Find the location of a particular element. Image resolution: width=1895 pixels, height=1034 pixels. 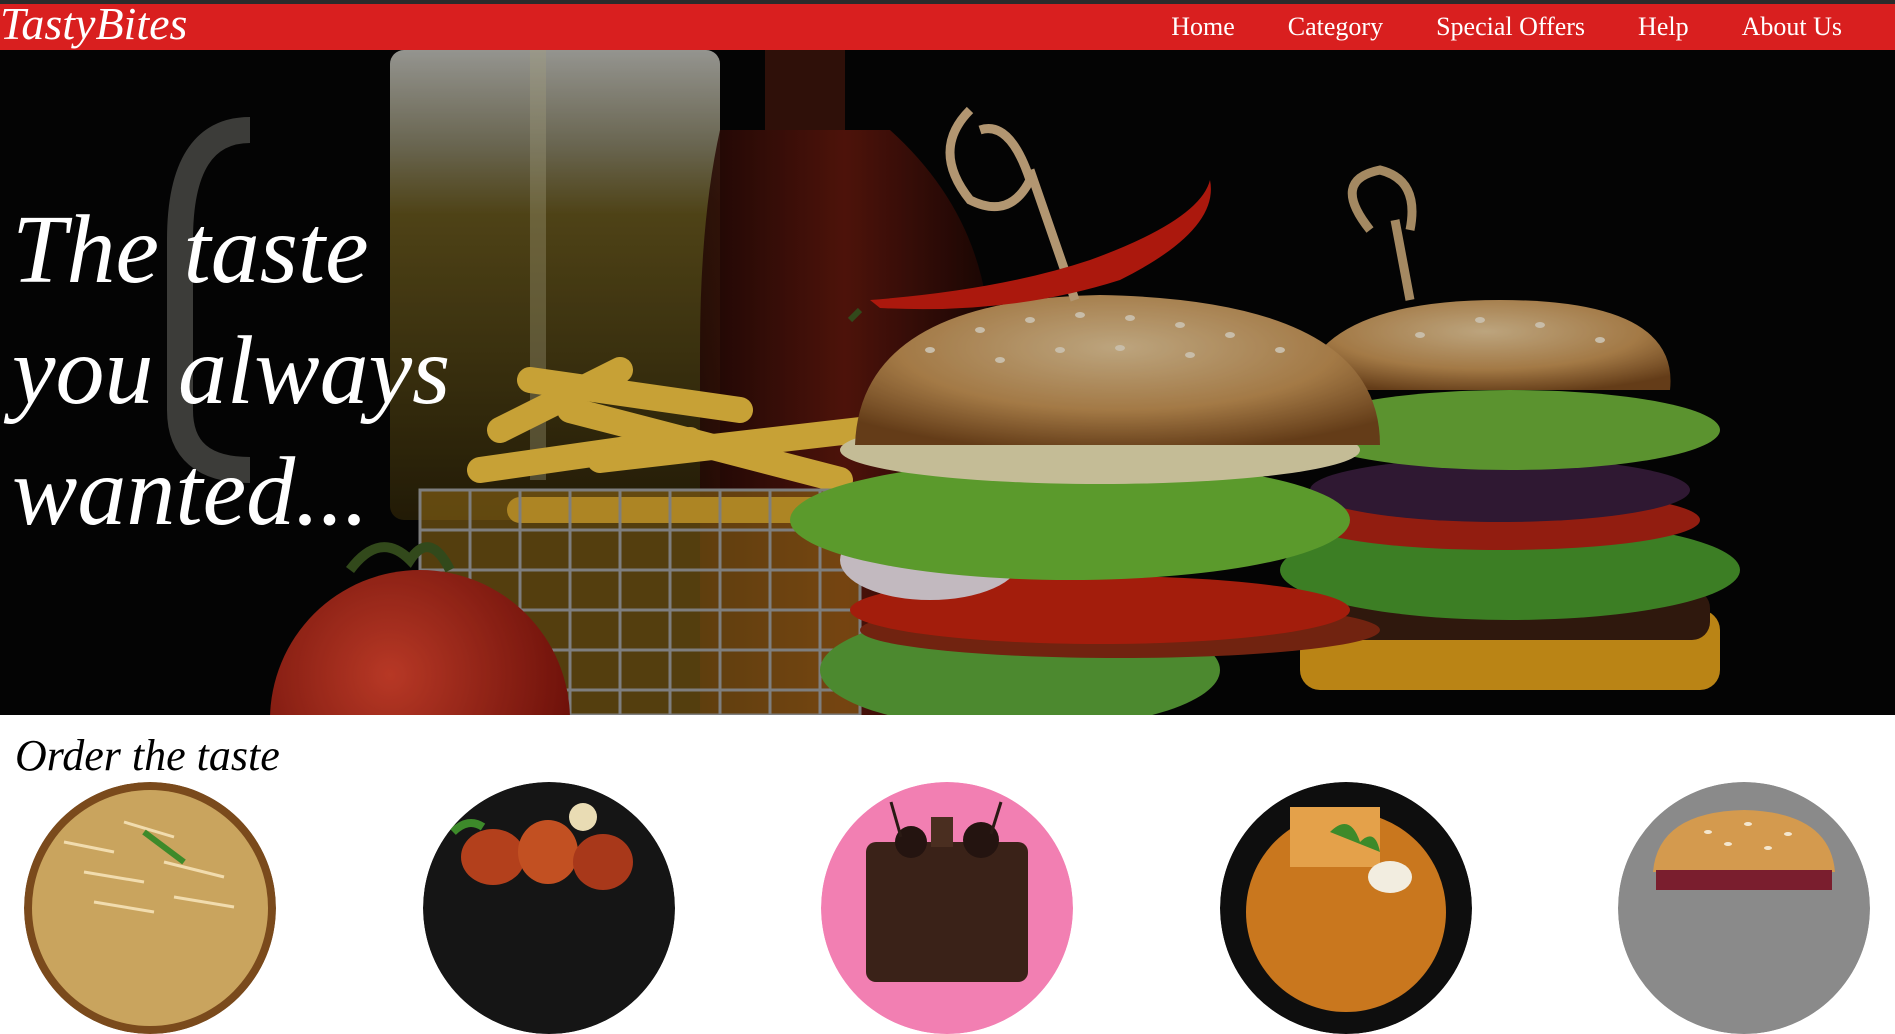

burger-image is located at coordinates (1744, 908).